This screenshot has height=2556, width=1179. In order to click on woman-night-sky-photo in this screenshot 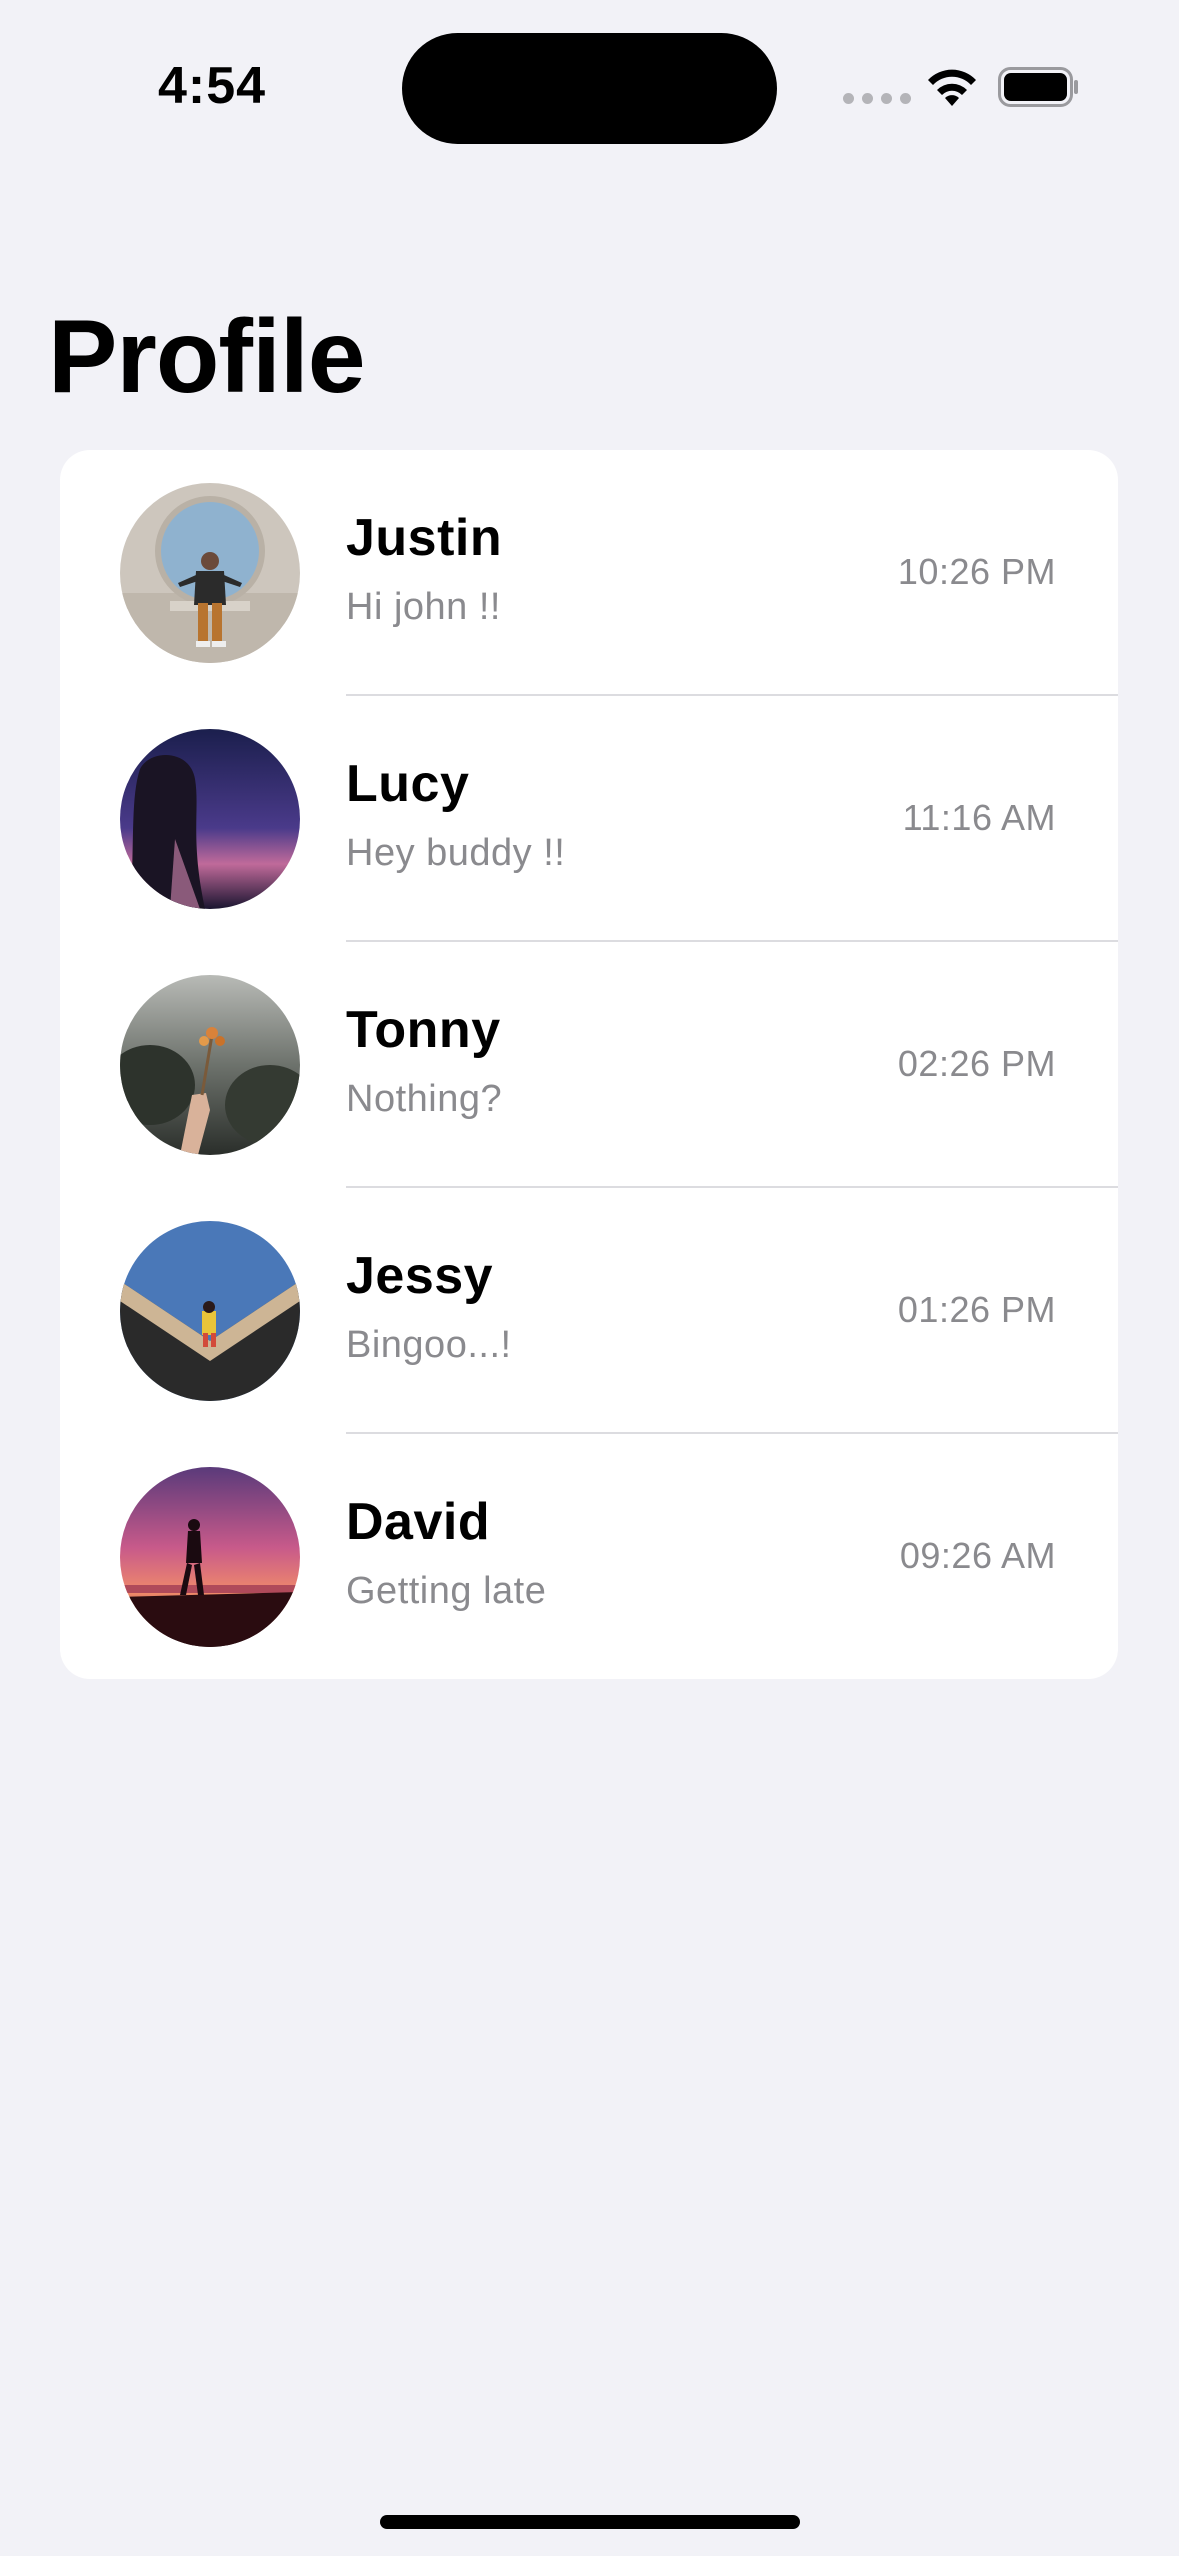, I will do `click(210, 819)`.